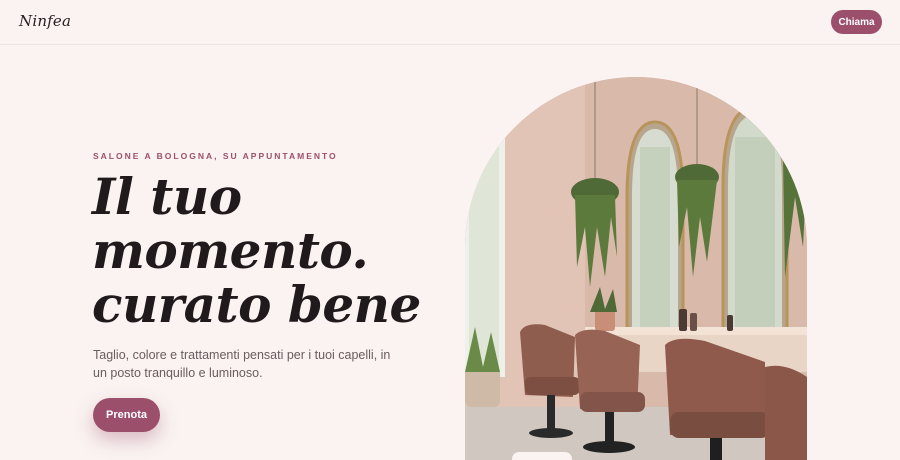 This screenshot has width=900, height=460. What do you see at coordinates (126, 415) in the screenshot?
I see `book-button: Prenota` at bounding box center [126, 415].